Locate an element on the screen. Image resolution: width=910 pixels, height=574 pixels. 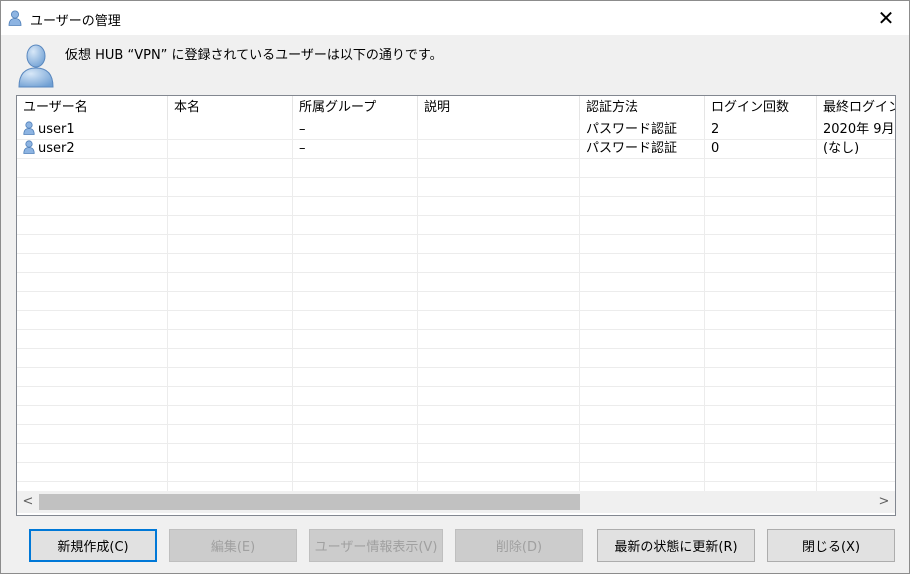
close-button: 閉じる(X) is located at coordinates (831, 545).